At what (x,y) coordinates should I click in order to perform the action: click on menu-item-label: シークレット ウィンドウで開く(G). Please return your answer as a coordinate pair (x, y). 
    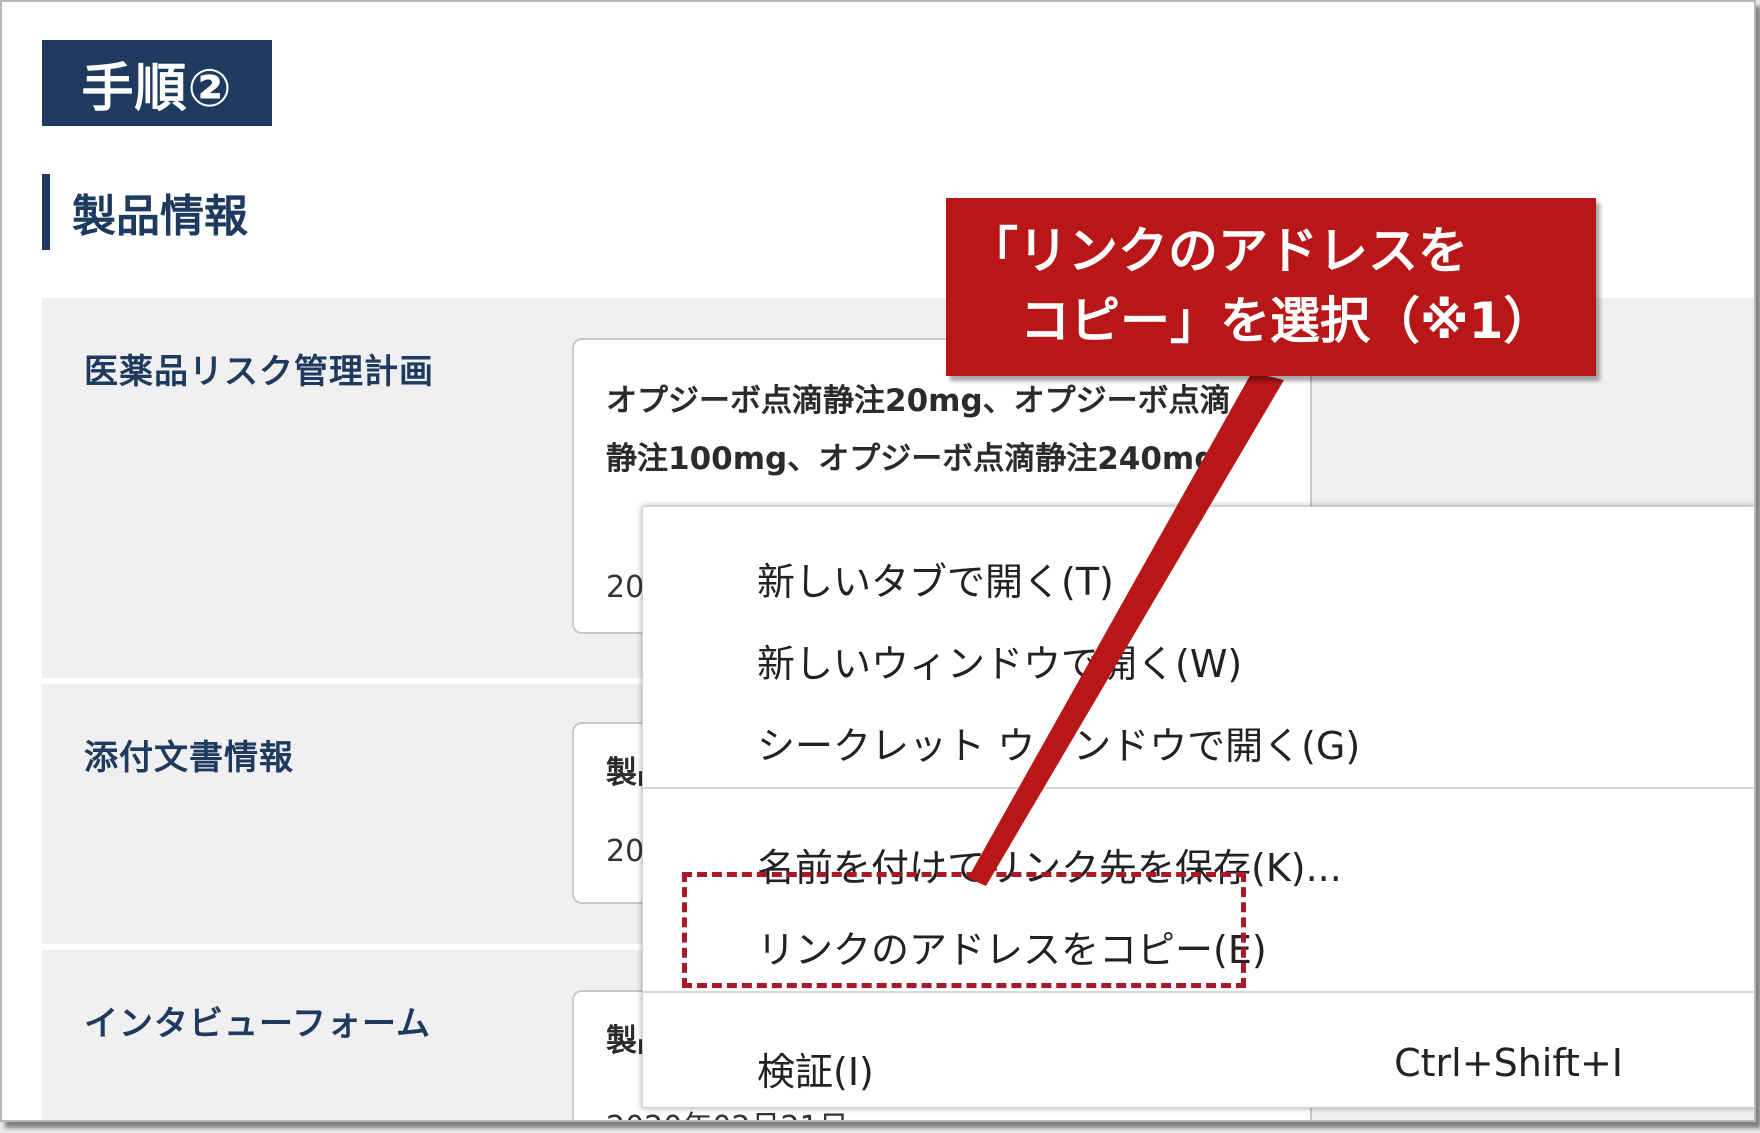
    Looking at the image, I should click on (1059, 746).